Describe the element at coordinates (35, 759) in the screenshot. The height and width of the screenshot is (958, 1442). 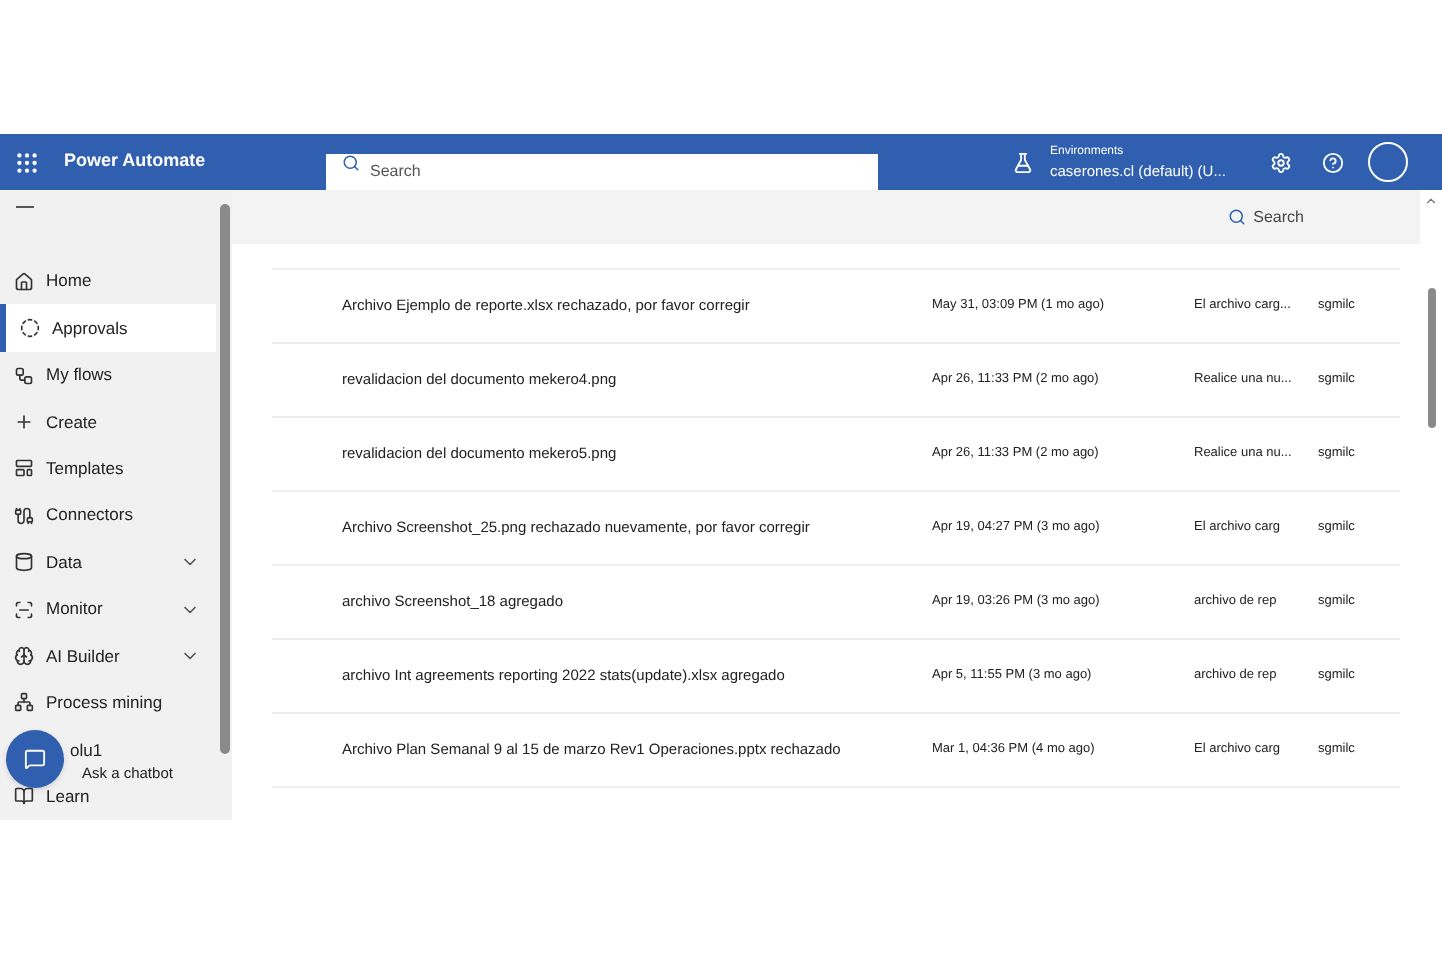
I see `chat-icon` at that location.